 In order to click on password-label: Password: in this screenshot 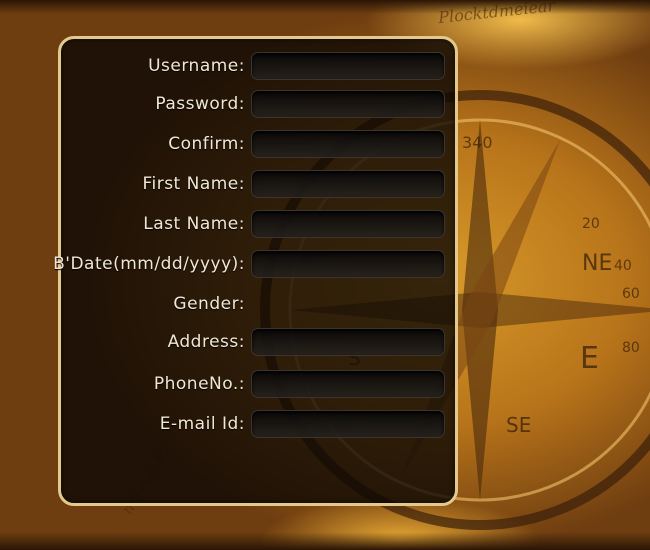, I will do `click(200, 104)`.